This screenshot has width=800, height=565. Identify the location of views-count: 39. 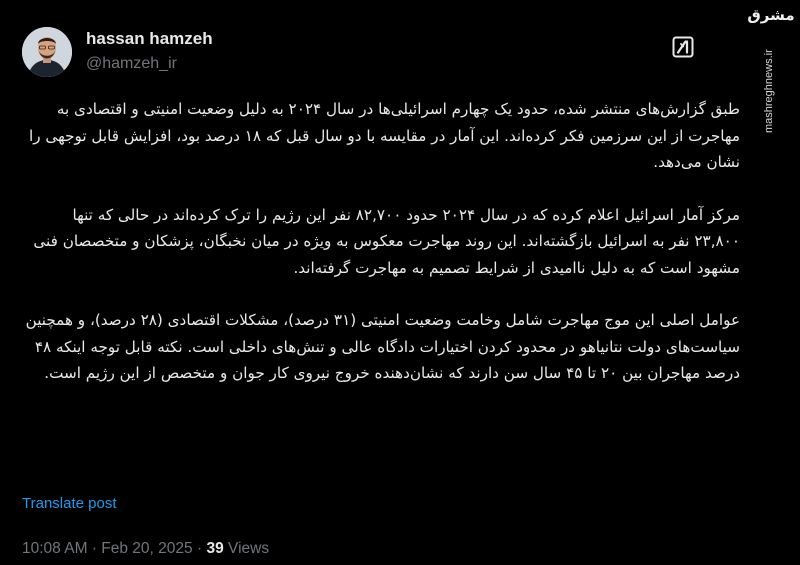
(215, 548).